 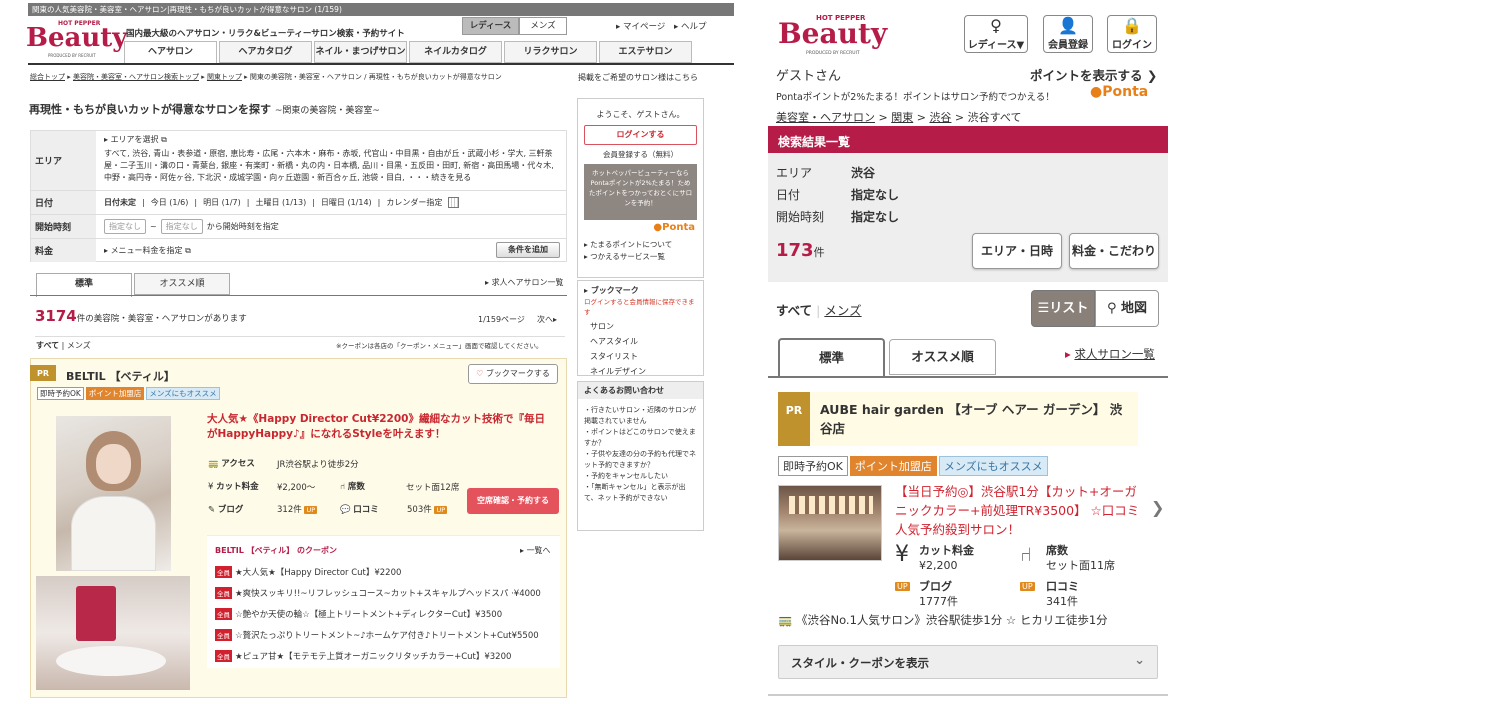 What do you see at coordinates (170, 202) in the screenshot?
I see `date-today: 今日 (1/6)` at bounding box center [170, 202].